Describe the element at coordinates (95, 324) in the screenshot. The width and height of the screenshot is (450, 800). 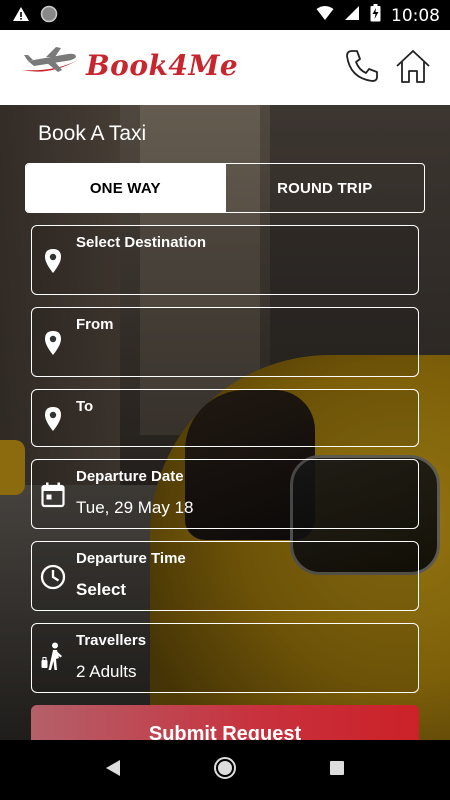
I see `from-label: From` at that location.